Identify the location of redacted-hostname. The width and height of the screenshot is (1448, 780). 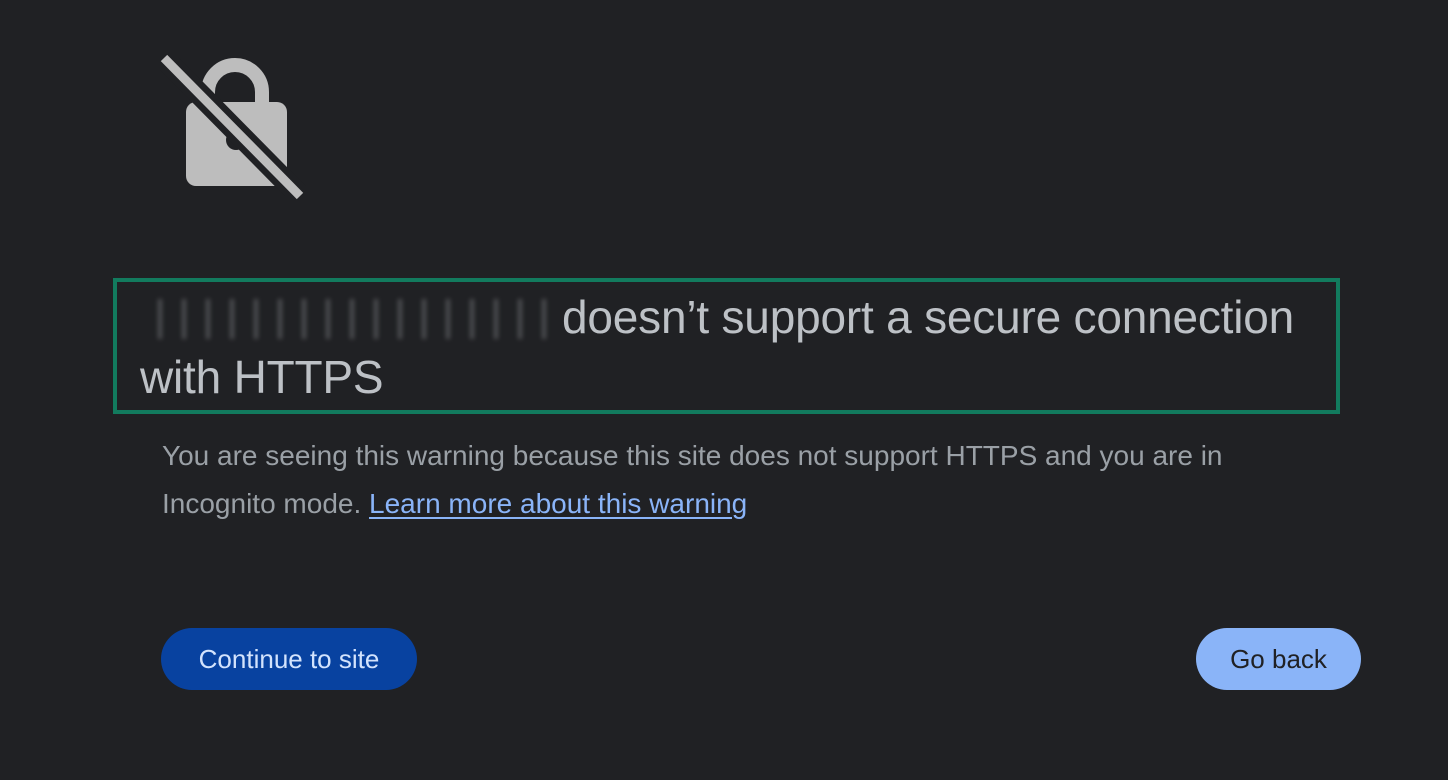
(350, 319).